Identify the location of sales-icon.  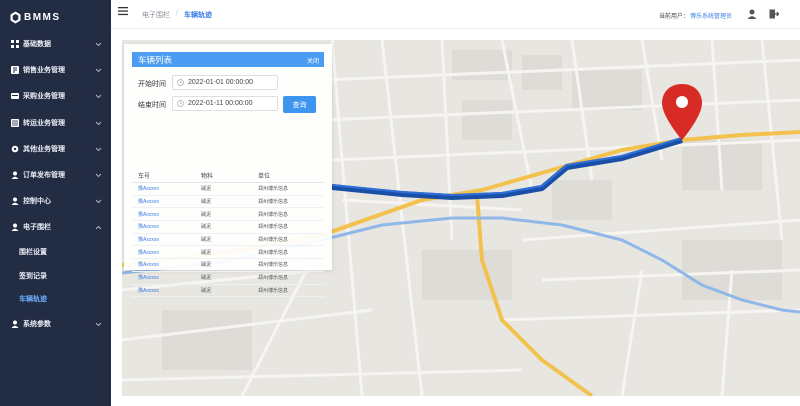
(15, 70).